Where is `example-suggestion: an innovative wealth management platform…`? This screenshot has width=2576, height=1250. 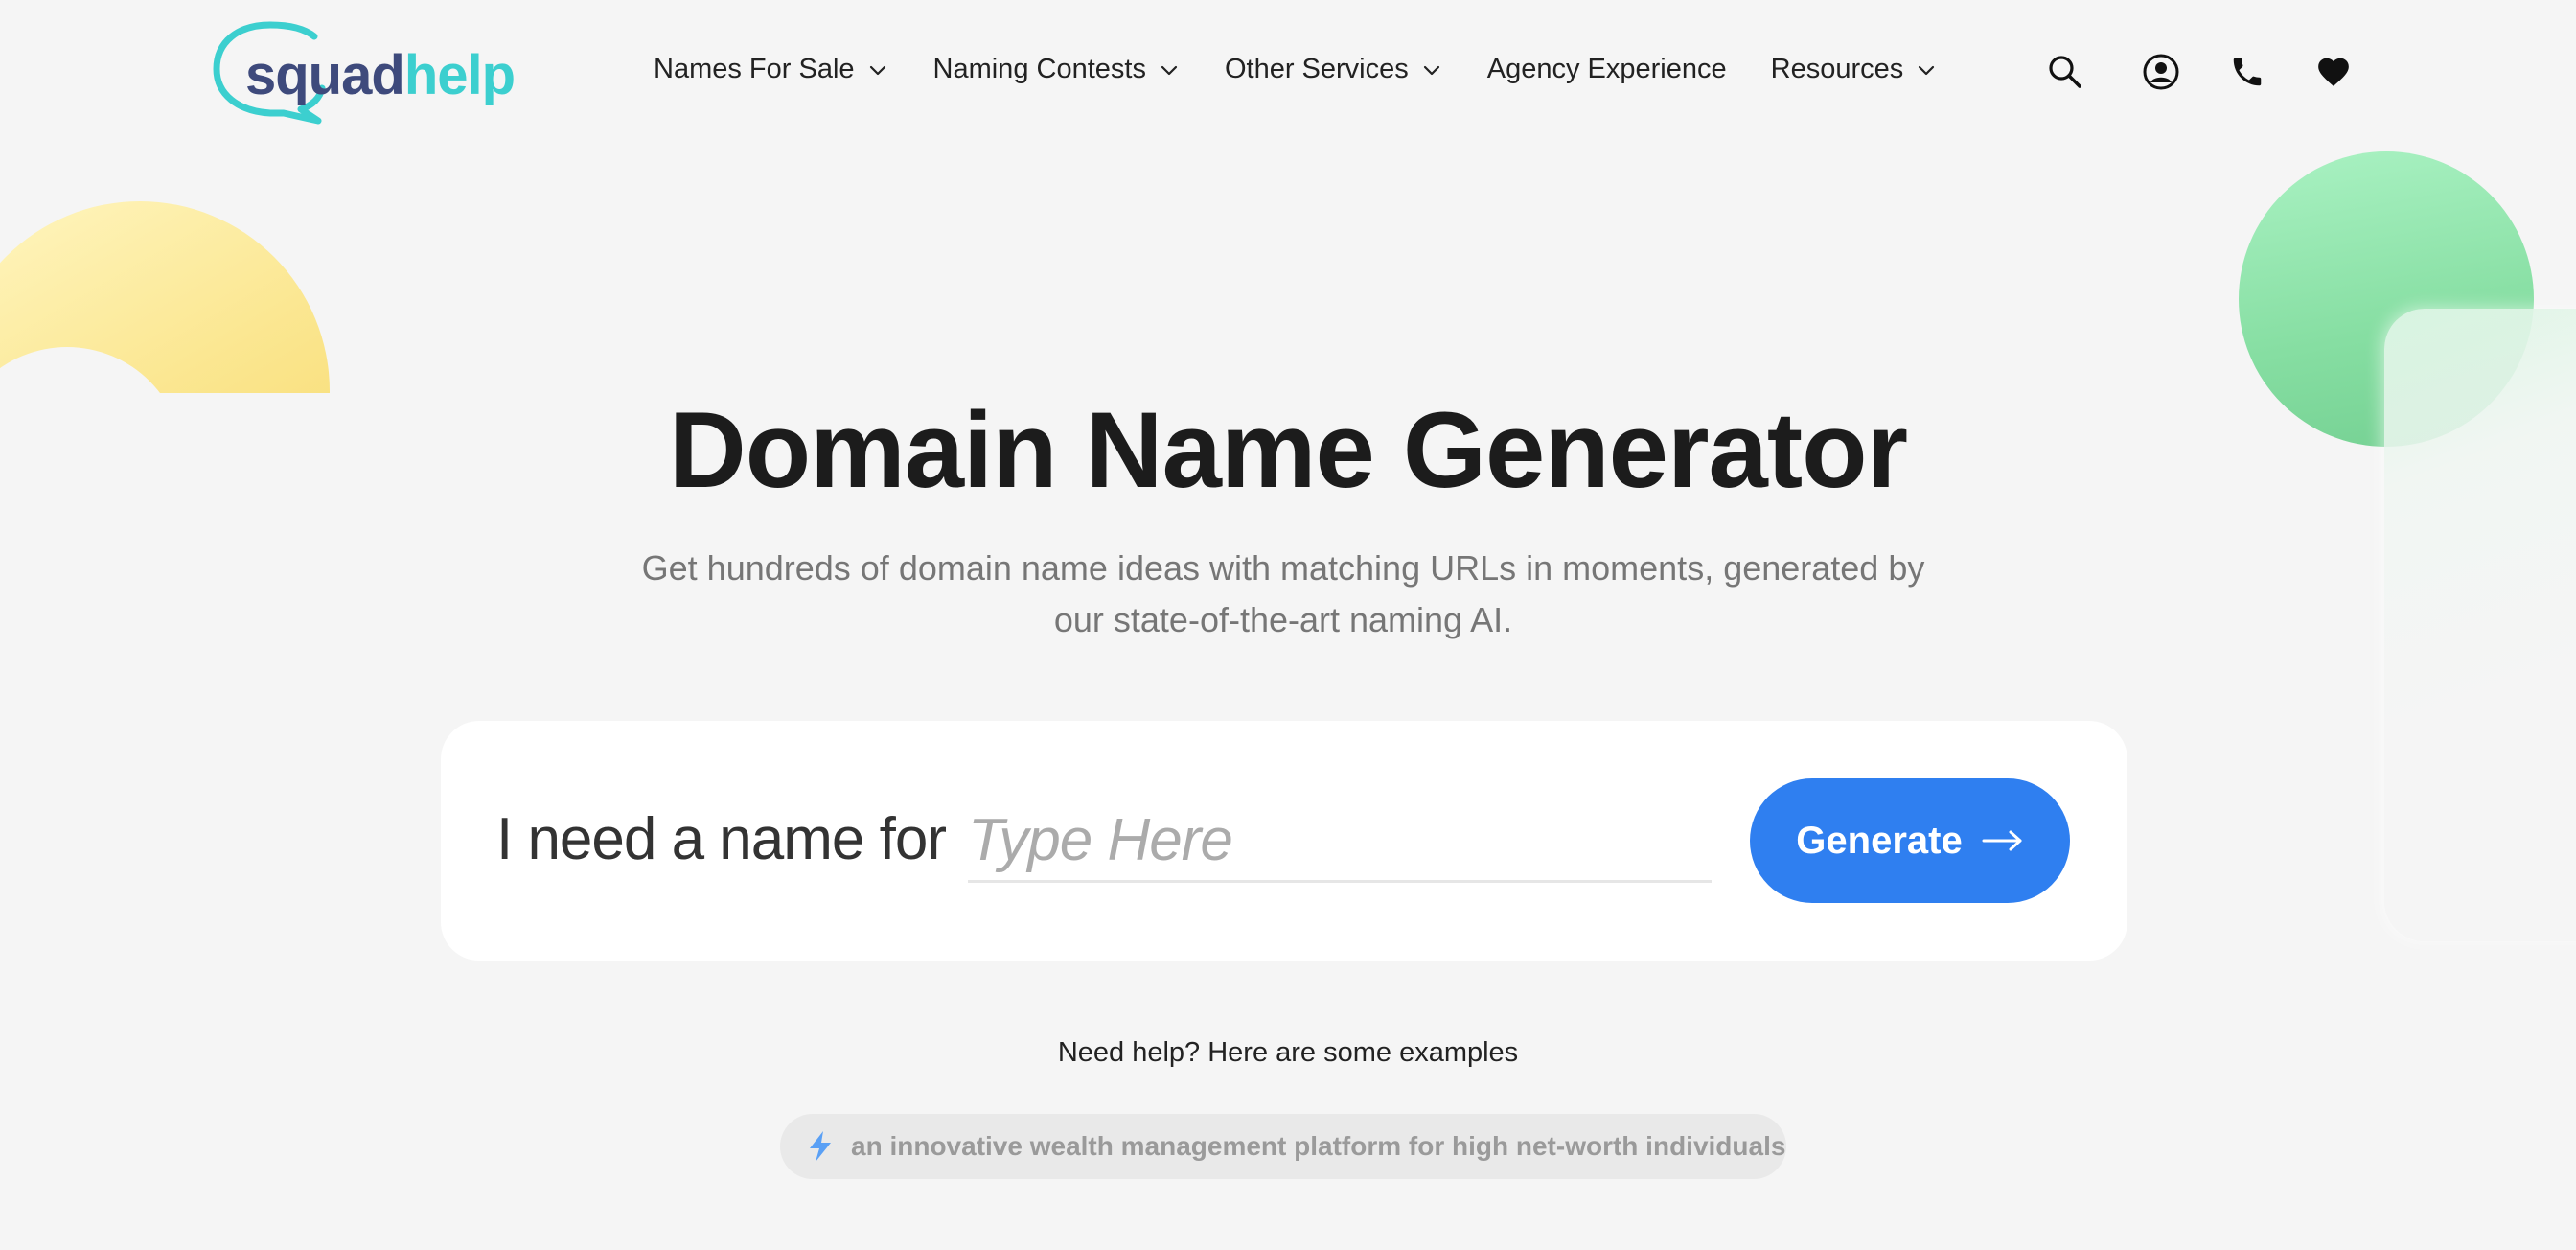
example-suggestion: an innovative wealth management platform… is located at coordinates (1283, 1146).